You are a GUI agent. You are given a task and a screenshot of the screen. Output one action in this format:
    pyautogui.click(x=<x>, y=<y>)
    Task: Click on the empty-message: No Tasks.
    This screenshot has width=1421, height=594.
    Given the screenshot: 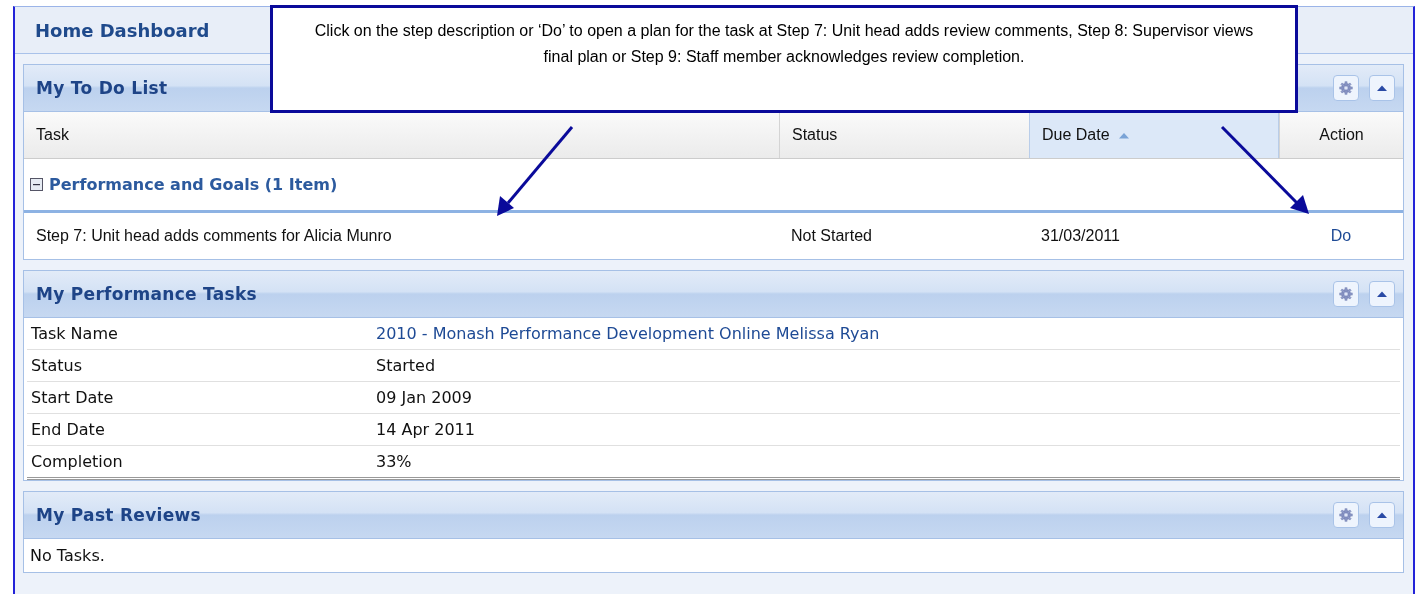 What is the action you would take?
    pyautogui.click(x=67, y=555)
    